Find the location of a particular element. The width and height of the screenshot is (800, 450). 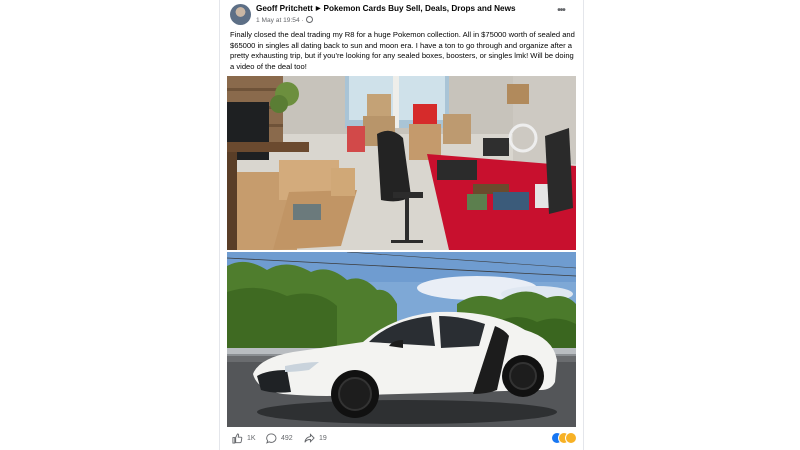

post-meta: 1 May at 19:54 · is located at coordinates (284, 20).